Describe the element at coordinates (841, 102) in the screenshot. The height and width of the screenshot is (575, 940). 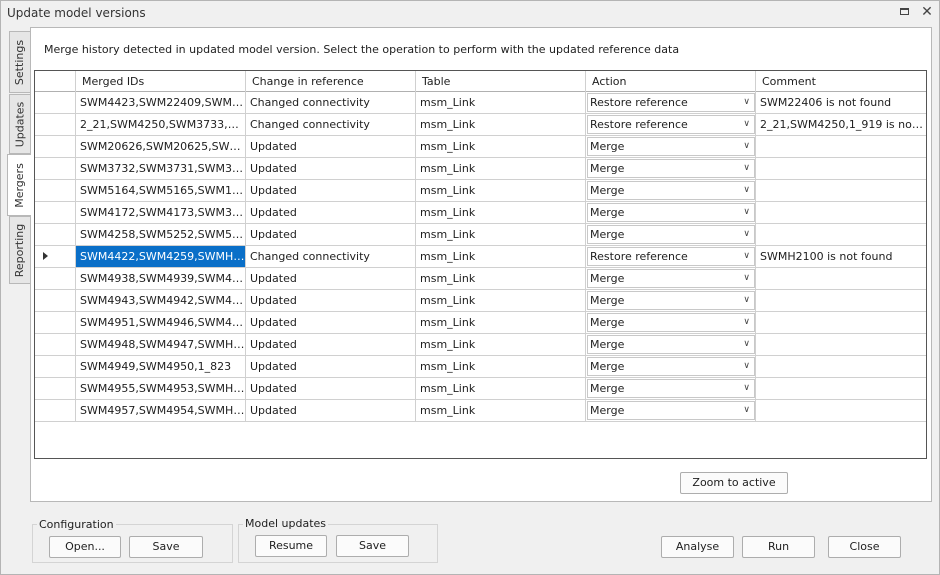
I see `comment-cell: SWM22406 is not found` at that location.